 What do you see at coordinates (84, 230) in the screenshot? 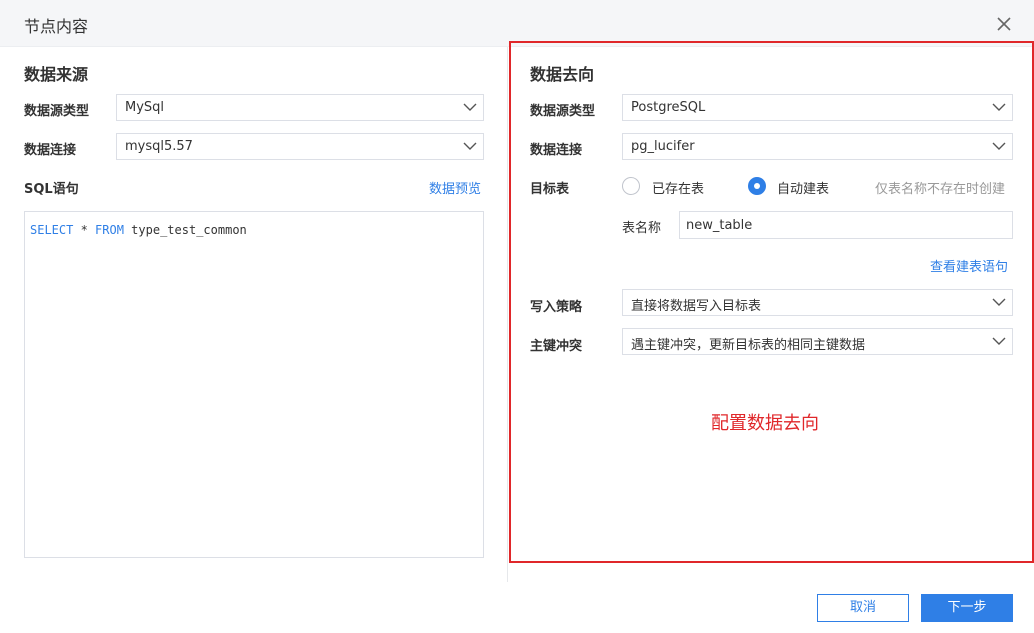
I see `sql-token-star: *` at bounding box center [84, 230].